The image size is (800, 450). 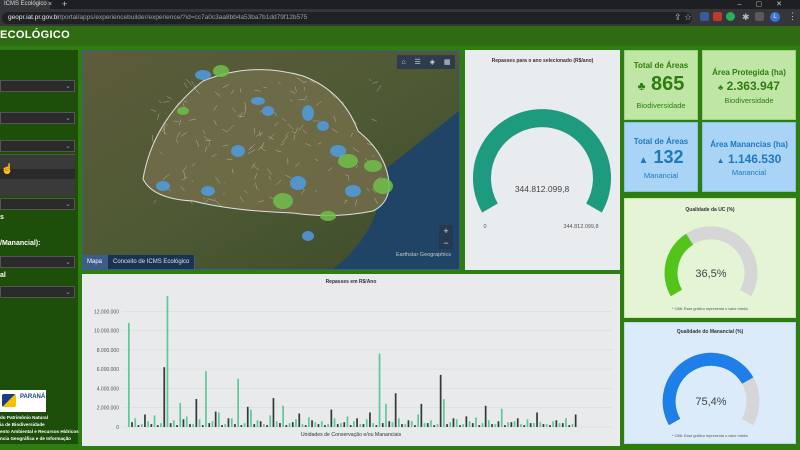 What do you see at coordinates (746, 17) in the screenshot?
I see `extensions-puzzle-icon: ✱` at bounding box center [746, 17].